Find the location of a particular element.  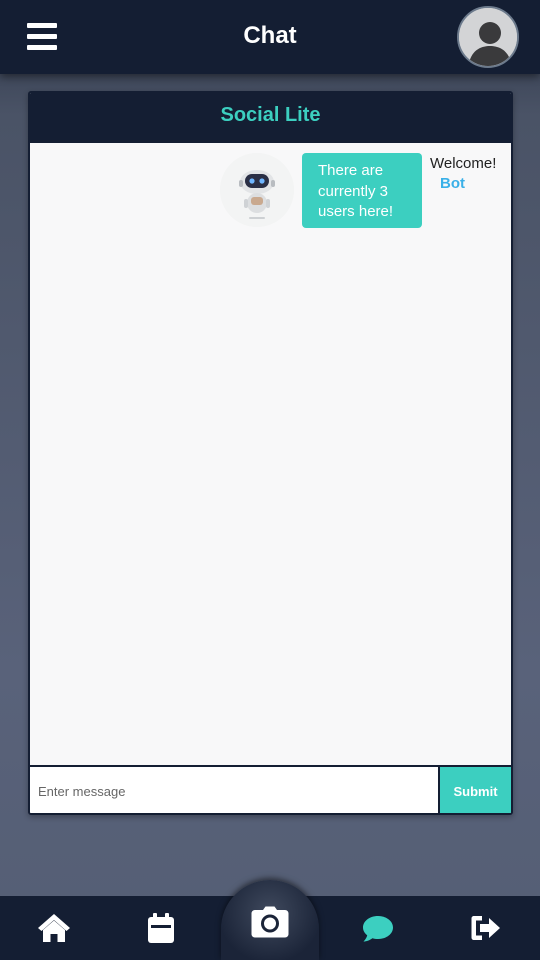

message-bubble: There are currently 3 users here! is located at coordinates (362, 190).